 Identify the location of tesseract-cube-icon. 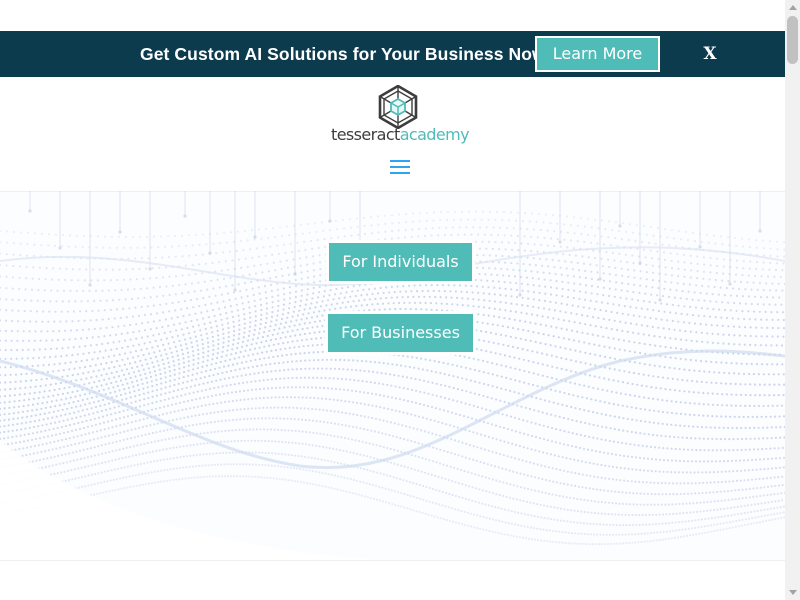
(398, 107).